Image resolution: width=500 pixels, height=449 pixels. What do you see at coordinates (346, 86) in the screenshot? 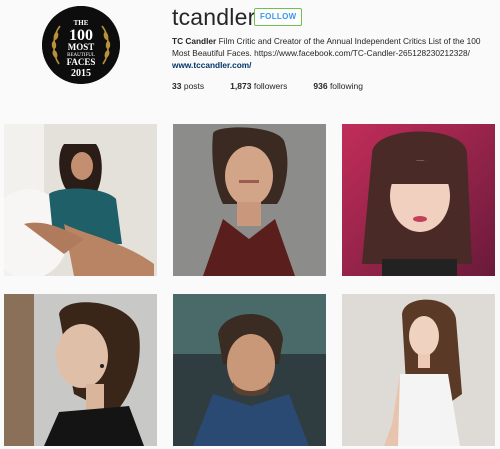
I see `following-label: following` at bounding box center [346, 86].